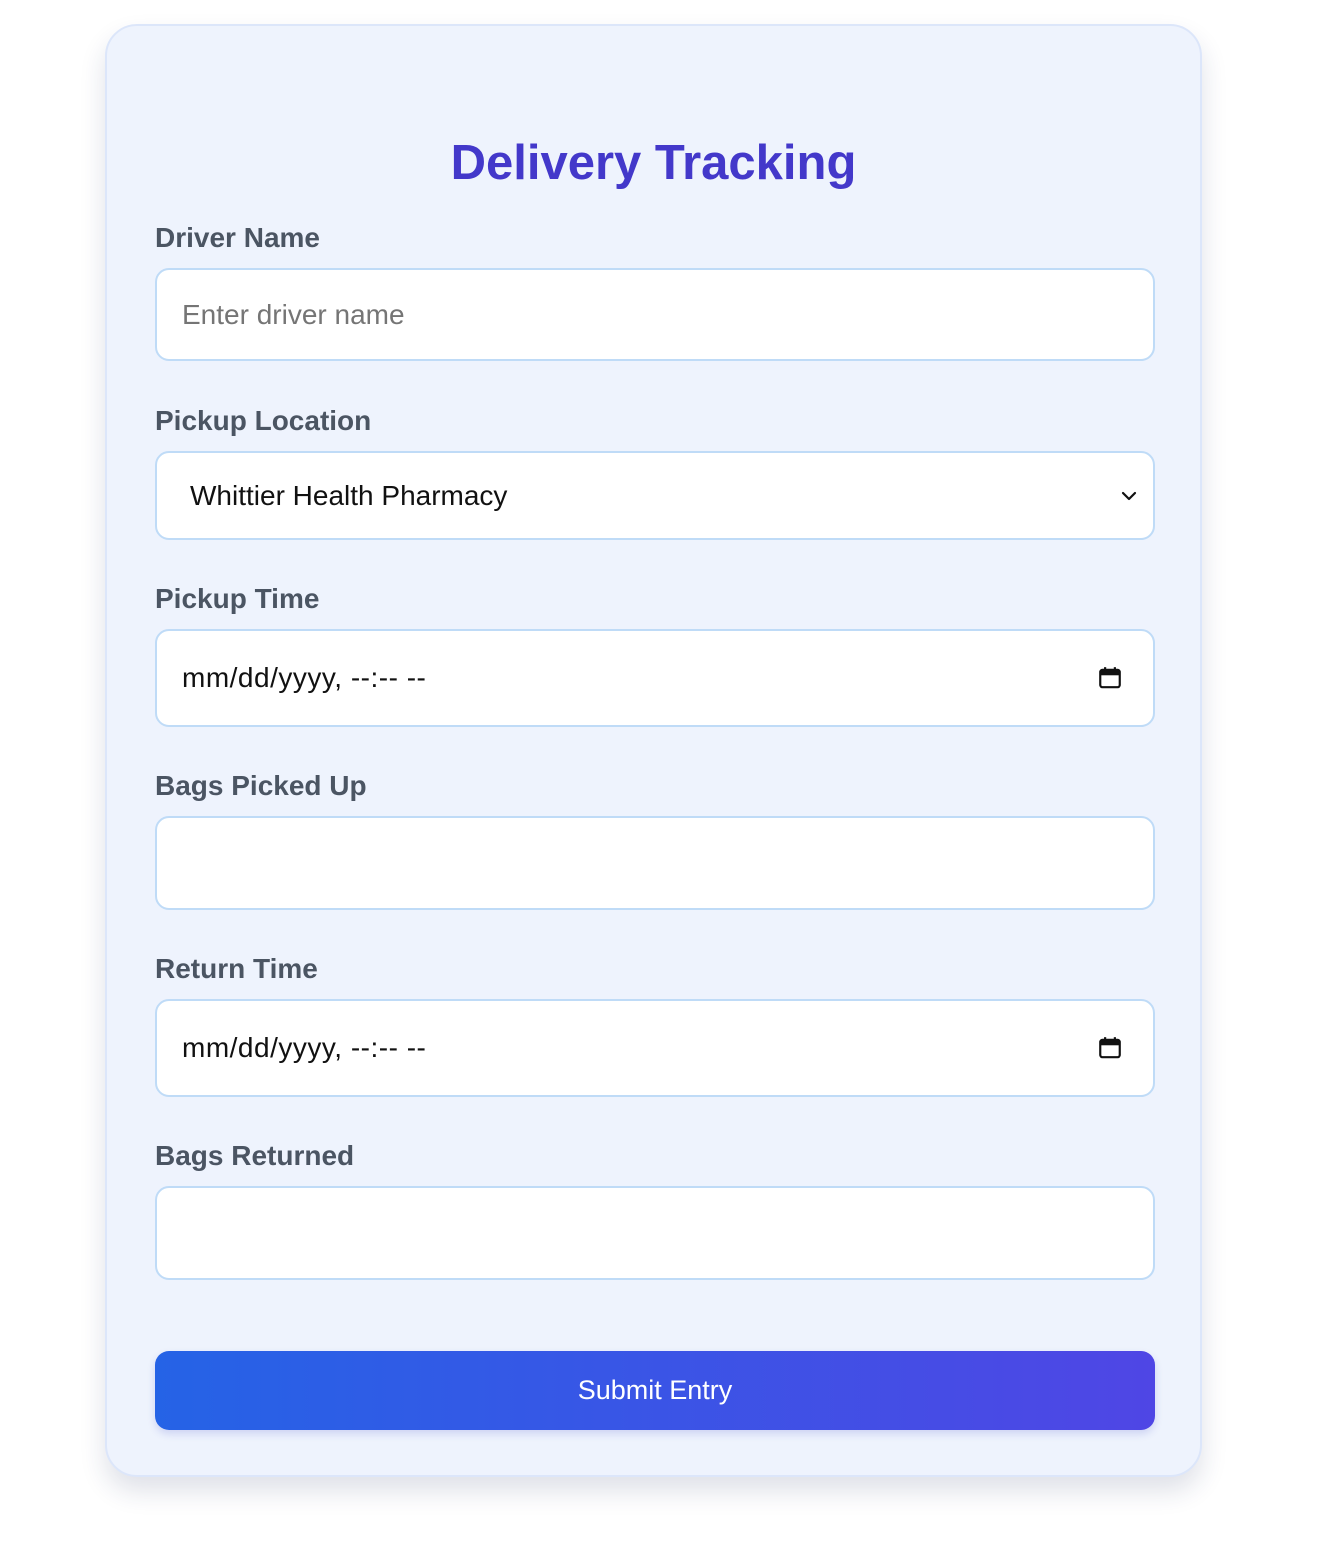 The width and height of the screenshot is (1344, 1564). Describe the element at coordinates (261, 785) in the screenshot. I see `bags-picked-up-label: Bags Picked Up` at that location.